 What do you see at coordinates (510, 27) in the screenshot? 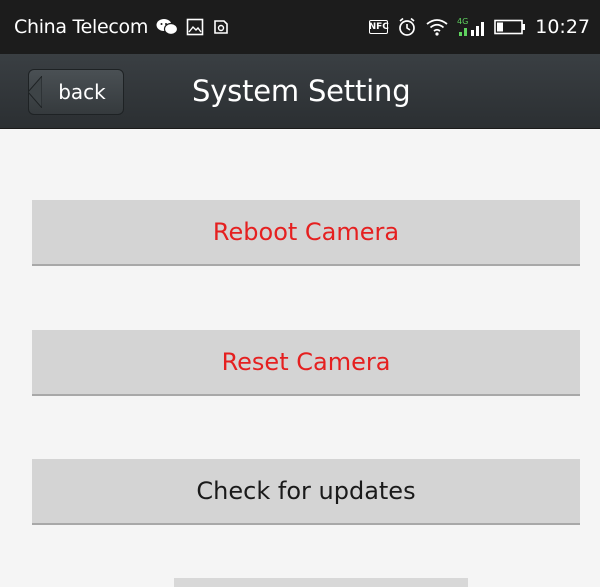
I see `battery-icon` at bounding box center [510, 27].